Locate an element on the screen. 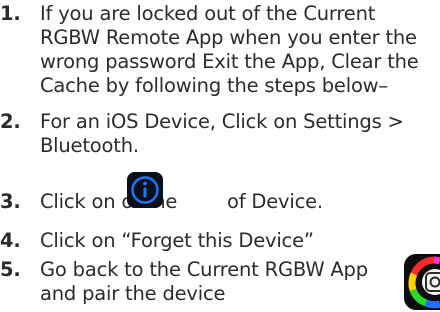  step-text-line: Bluetooth. is located at coordinates (89, 145).